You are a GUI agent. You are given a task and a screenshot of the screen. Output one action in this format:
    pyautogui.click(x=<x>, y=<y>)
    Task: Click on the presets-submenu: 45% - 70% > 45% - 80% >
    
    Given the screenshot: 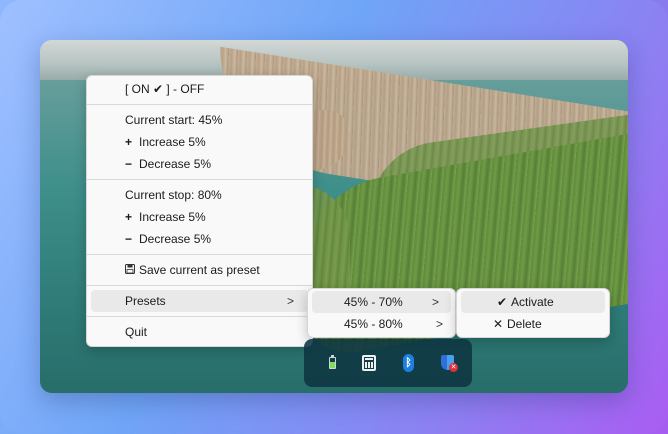 What is the action you would take?
    pyautogui.click(x=381, y=313)
    